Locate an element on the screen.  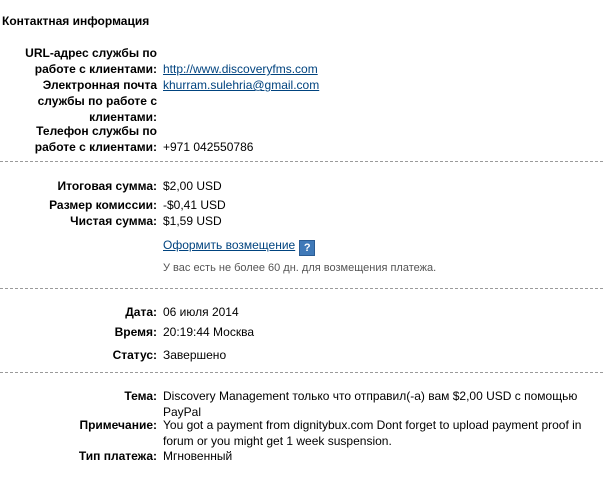
fee-label: Размер комиссии: is located at coordinates (103, 205).